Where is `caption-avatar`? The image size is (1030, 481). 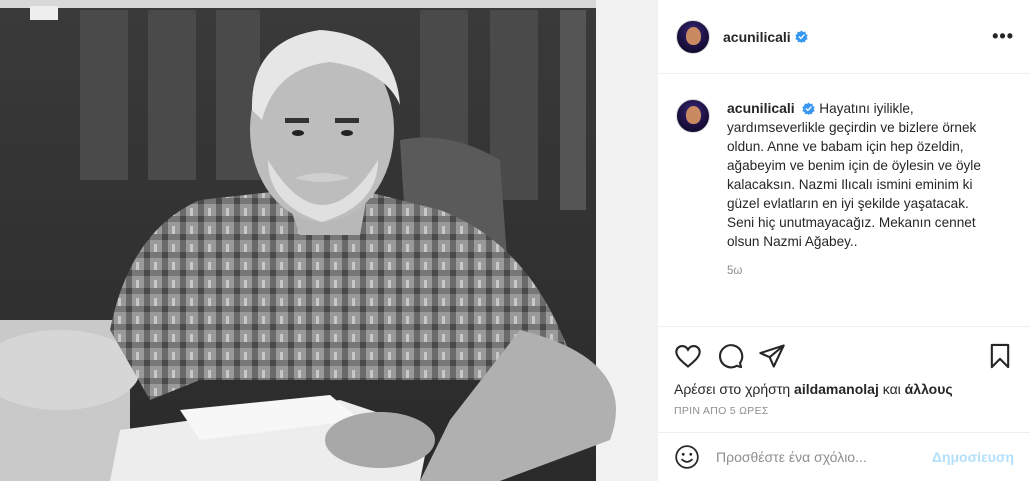 caption-avatar is located at coordinates (693, 116).